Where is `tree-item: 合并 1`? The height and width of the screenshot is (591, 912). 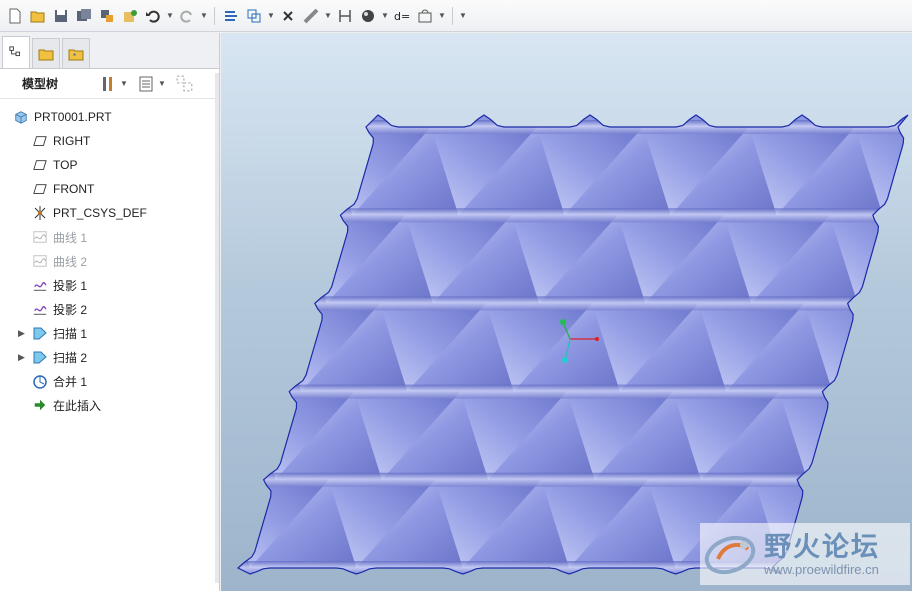
tree-item: 合并 1 is located at coordinates (109, 381).